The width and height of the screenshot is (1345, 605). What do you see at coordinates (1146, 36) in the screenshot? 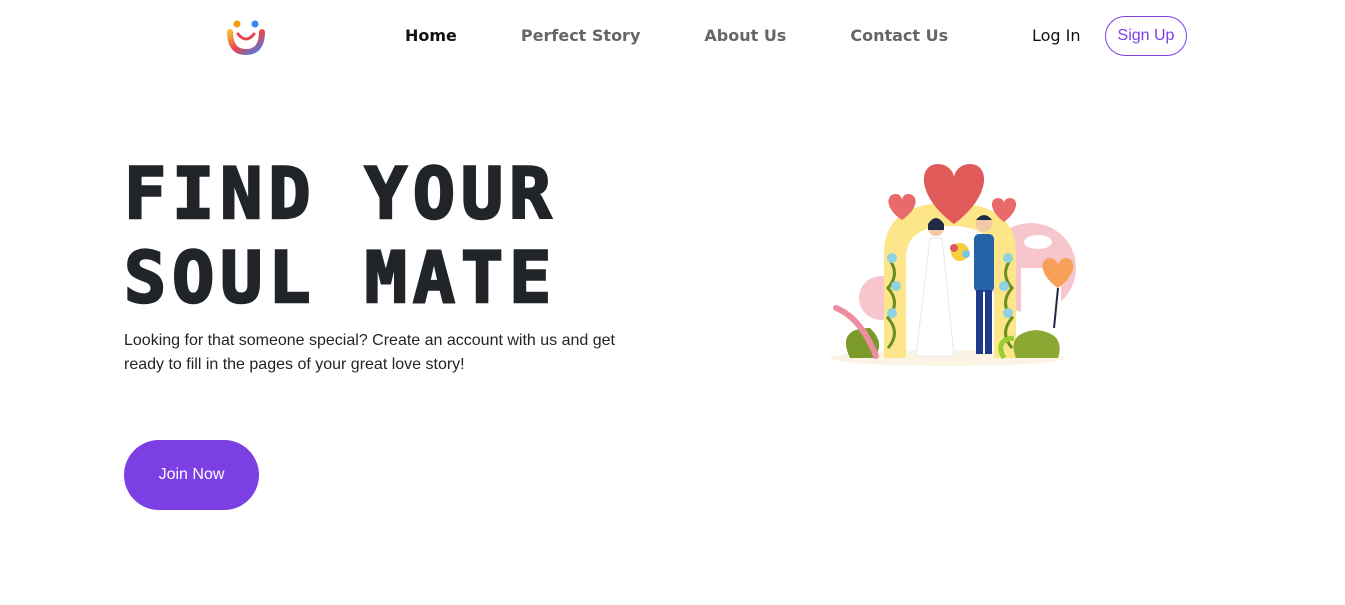
I see `signup-button: Sign Up` at bounding box center [1146, 36].